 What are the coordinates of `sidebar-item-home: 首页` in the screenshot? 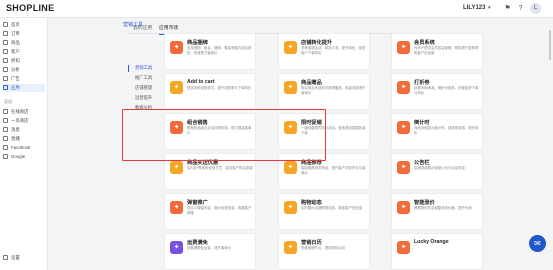 It's located at (24, 25).